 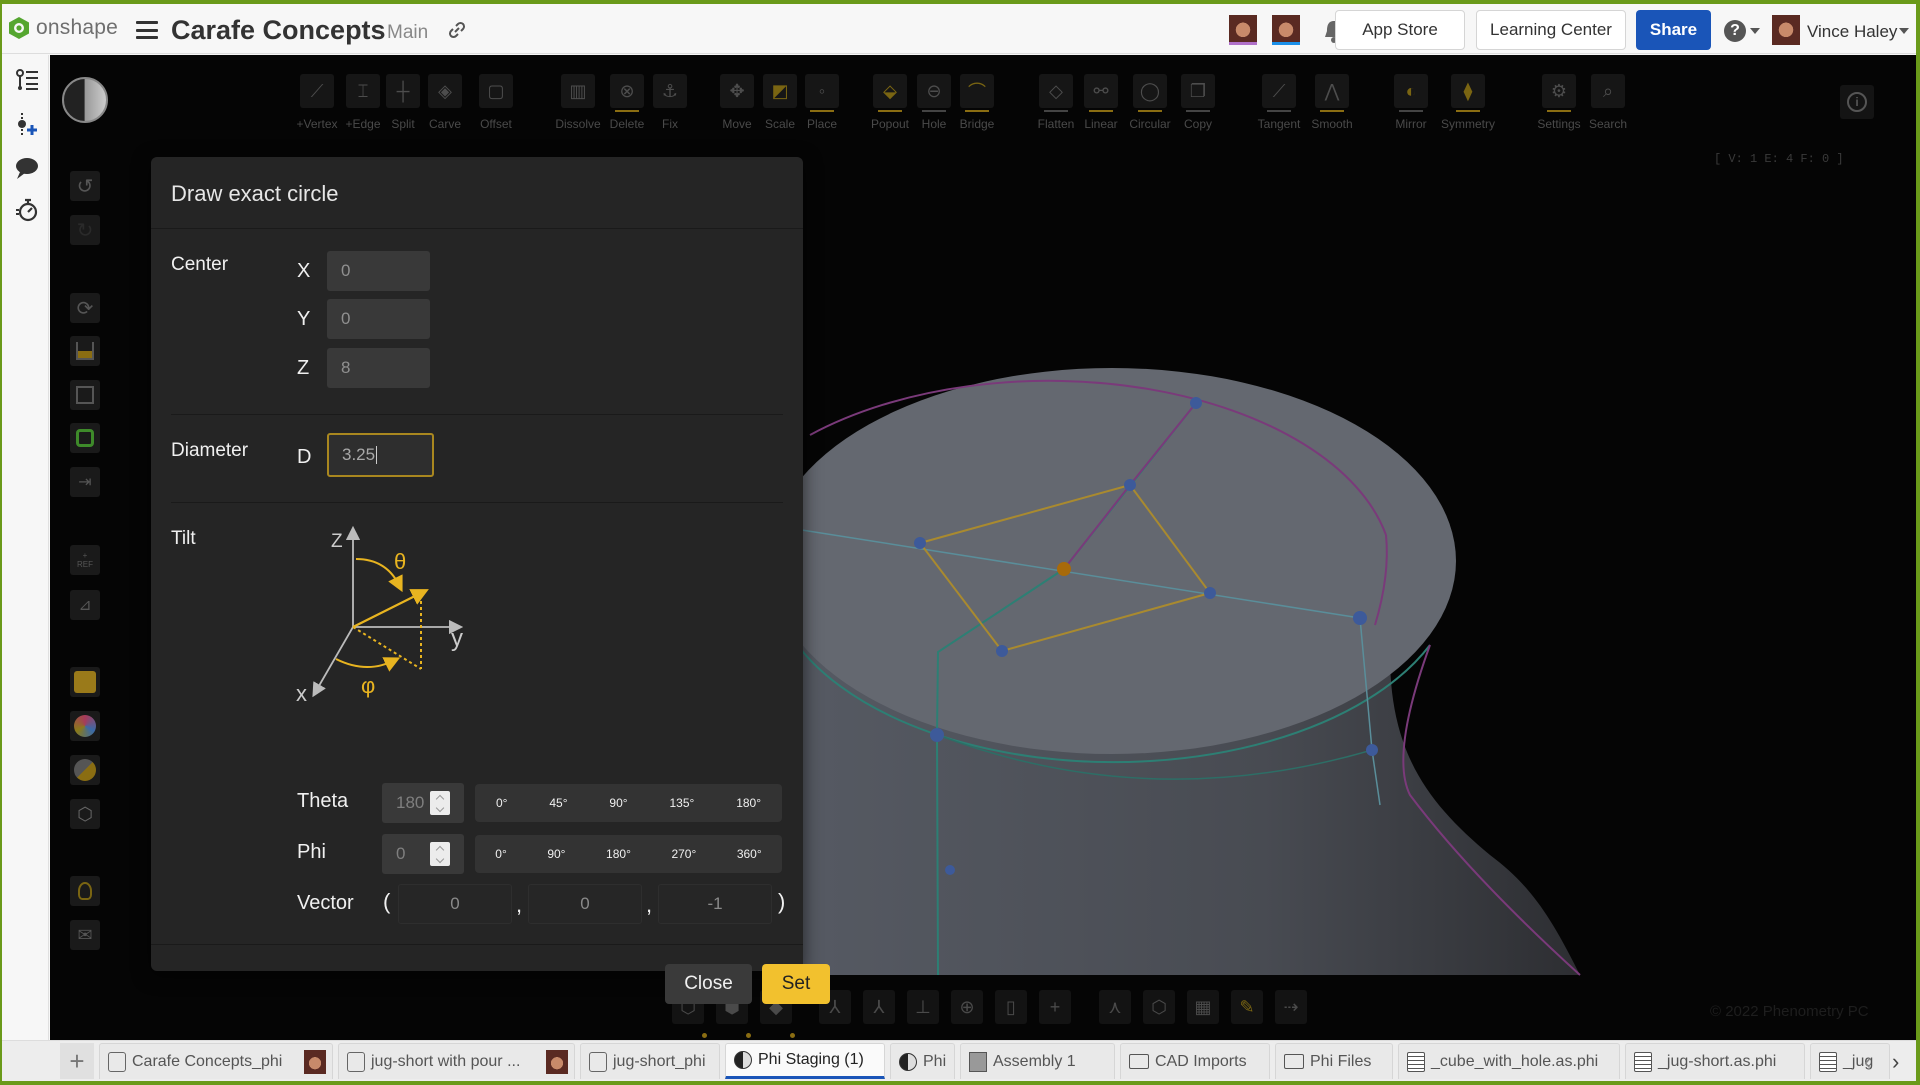 What do you see at coordinates (378, 368) in the screenshot?
I see `center-z-input: 8` at bounding box center [378, 368].